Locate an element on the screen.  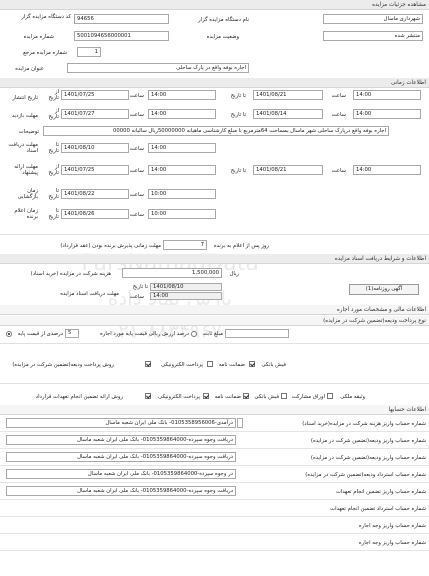
receipt-time-field: 14:00 is located at coordinates (186, 296).